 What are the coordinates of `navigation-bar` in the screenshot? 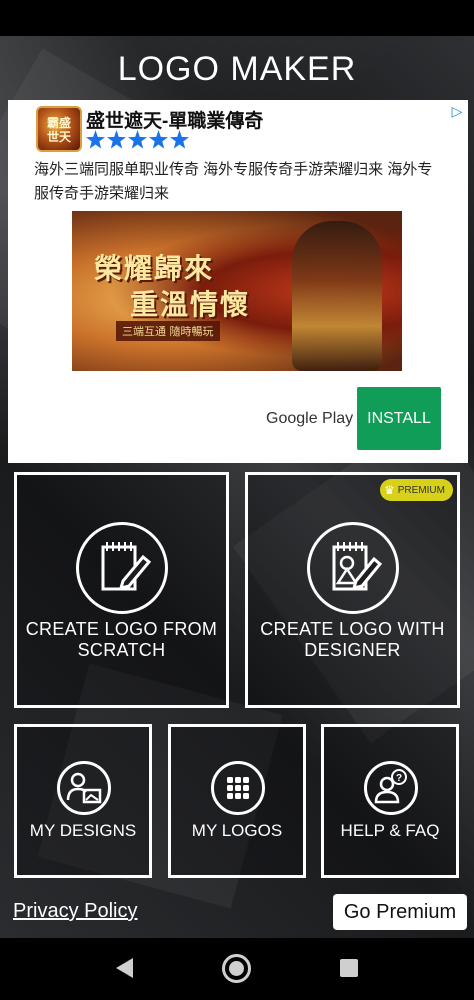 It's located at (237, 969).